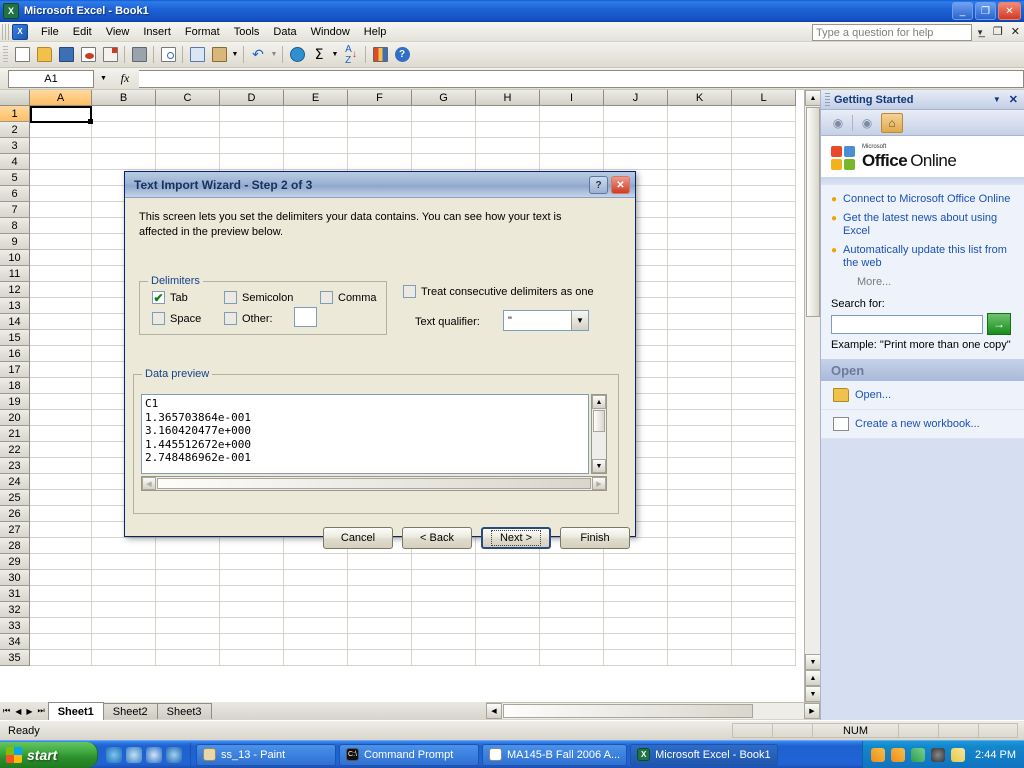 This screenshot has width=1024, height=768. I want to click on cell-B4, so click(124, 162).